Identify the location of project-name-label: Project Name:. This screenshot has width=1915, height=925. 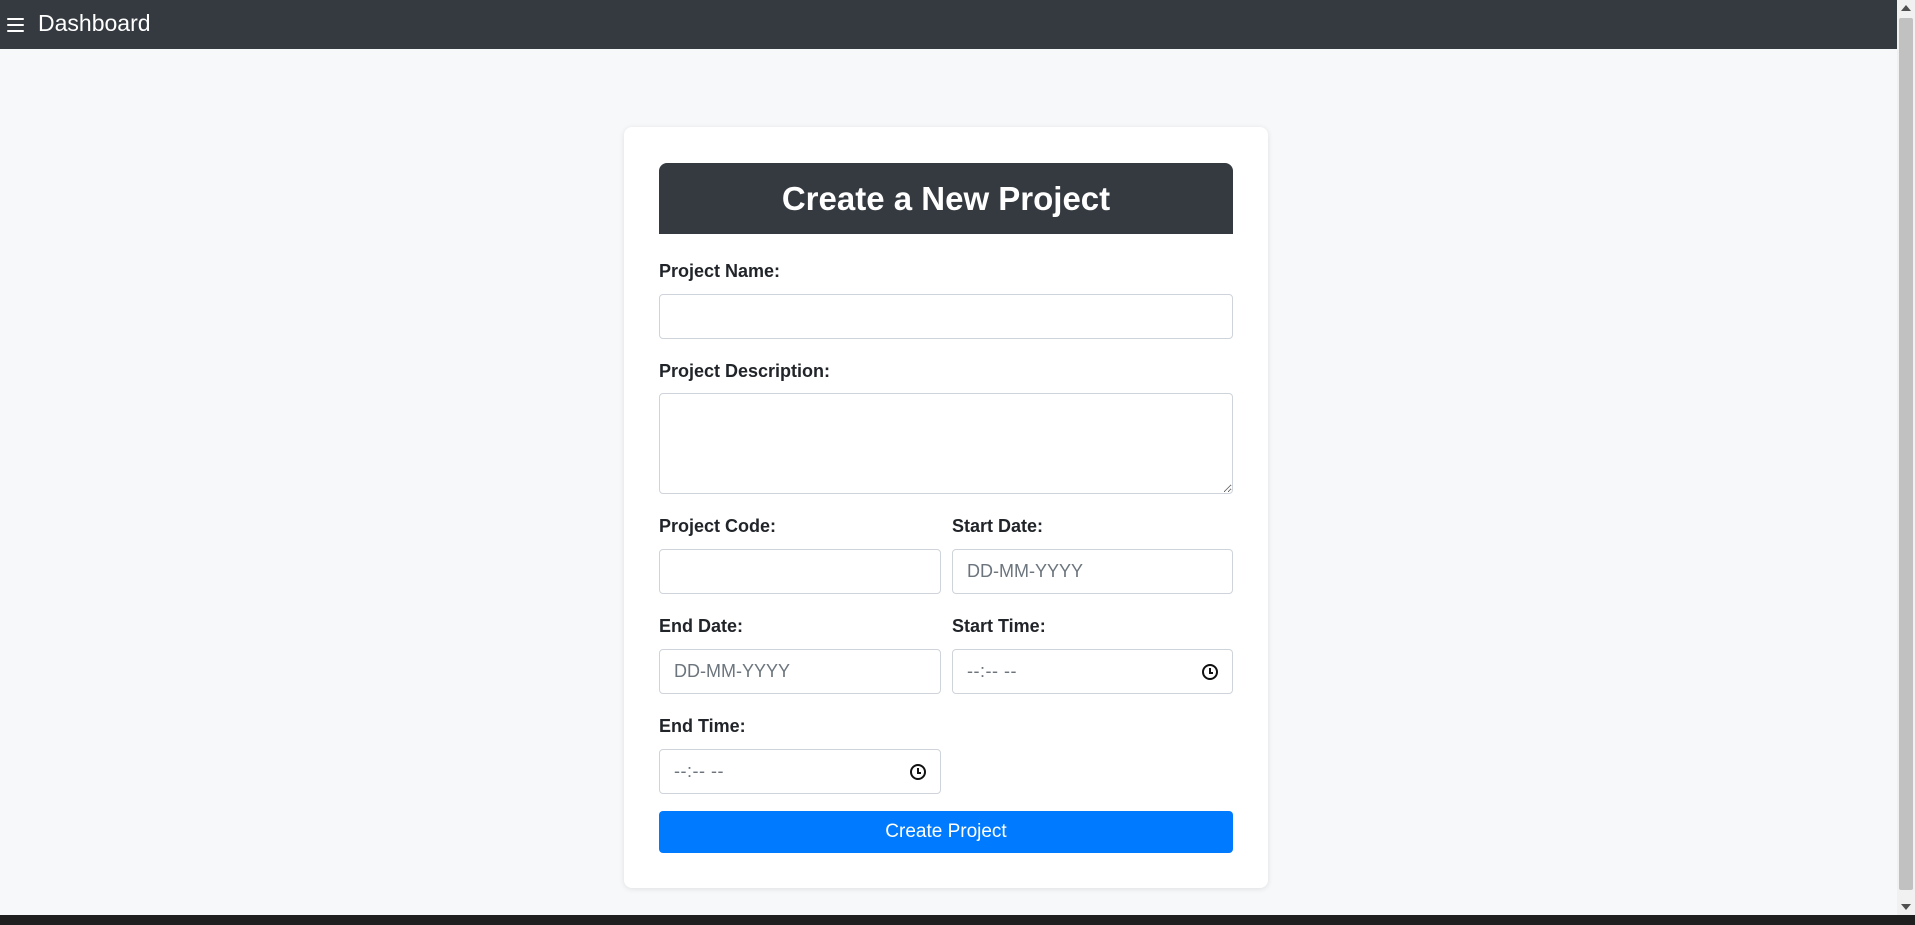
(720, 271).